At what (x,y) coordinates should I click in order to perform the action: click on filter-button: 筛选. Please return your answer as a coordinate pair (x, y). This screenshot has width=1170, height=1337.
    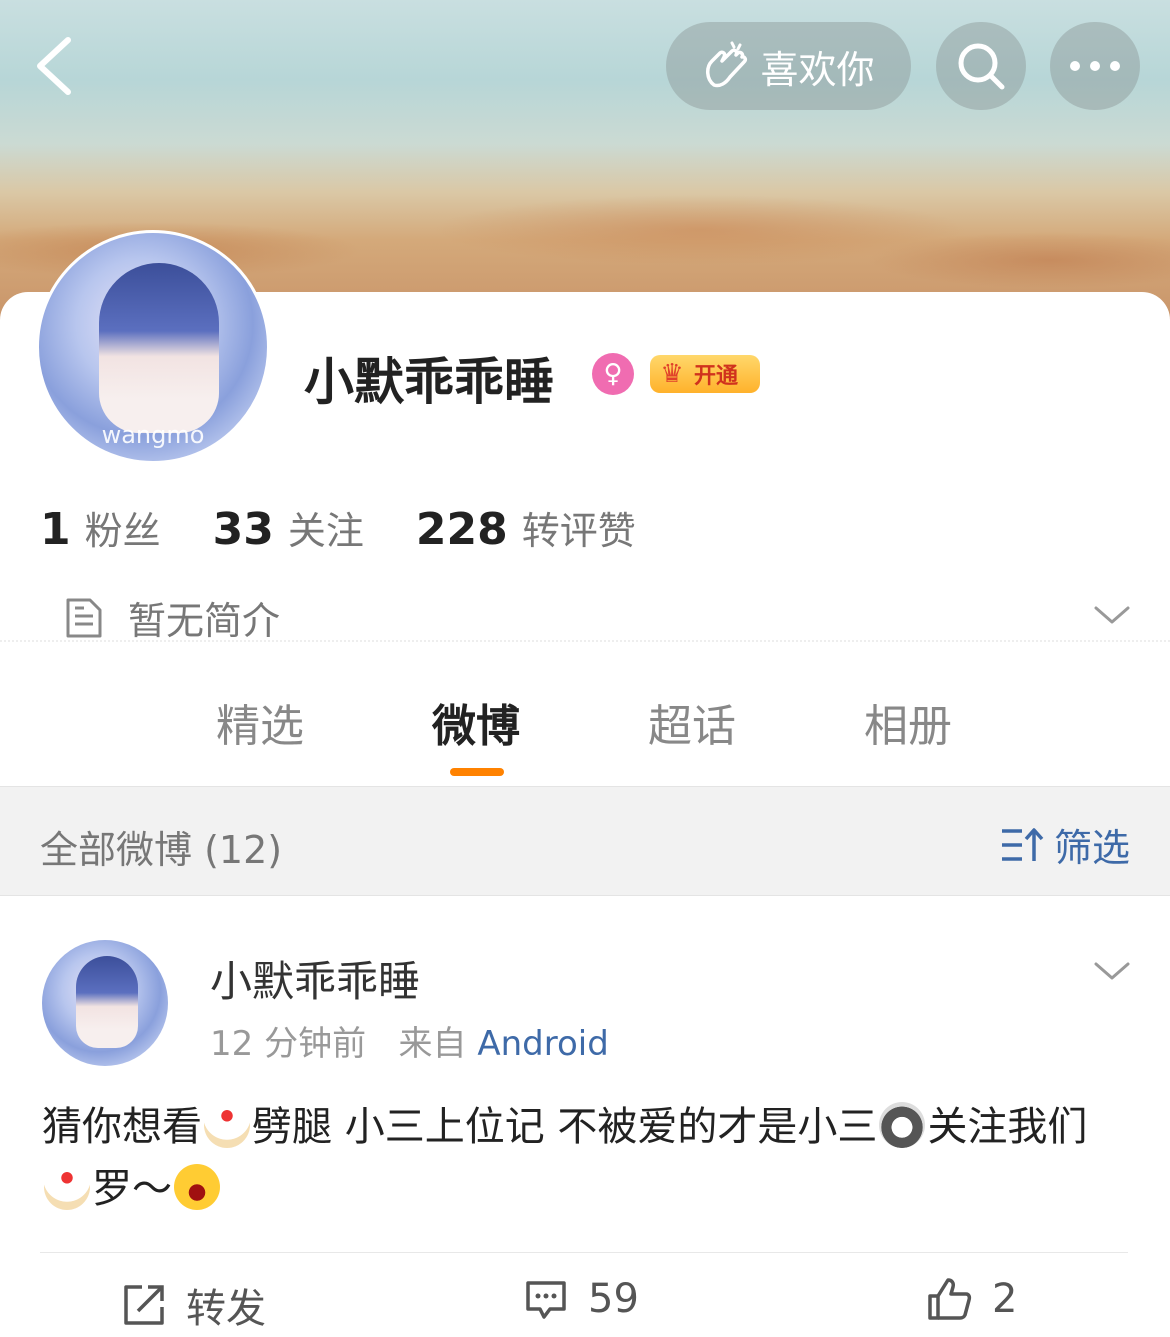
    Looking at the image, I should click on (1065, 844).